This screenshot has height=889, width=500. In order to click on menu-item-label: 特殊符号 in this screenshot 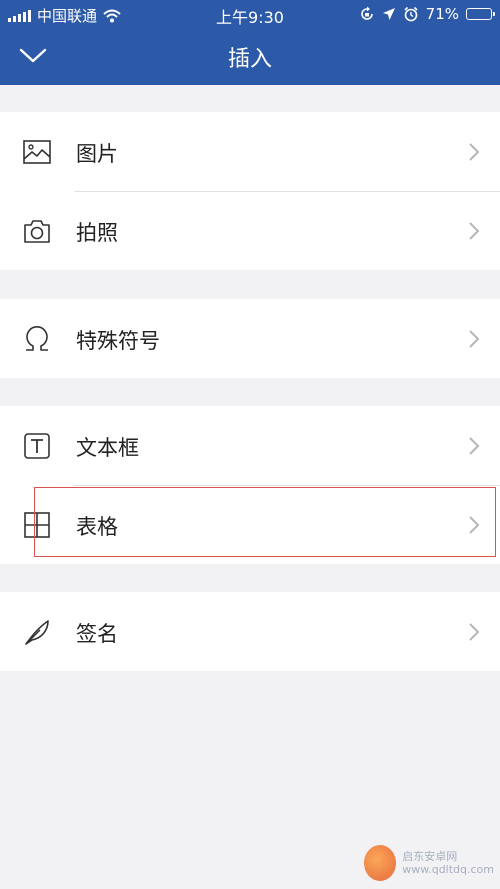, I will do `click(118, 341)`.